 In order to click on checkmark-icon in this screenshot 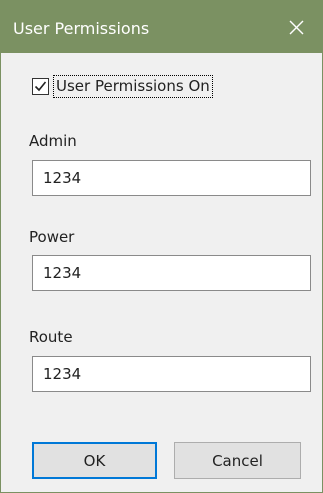, I will do `click(40, 86)`.